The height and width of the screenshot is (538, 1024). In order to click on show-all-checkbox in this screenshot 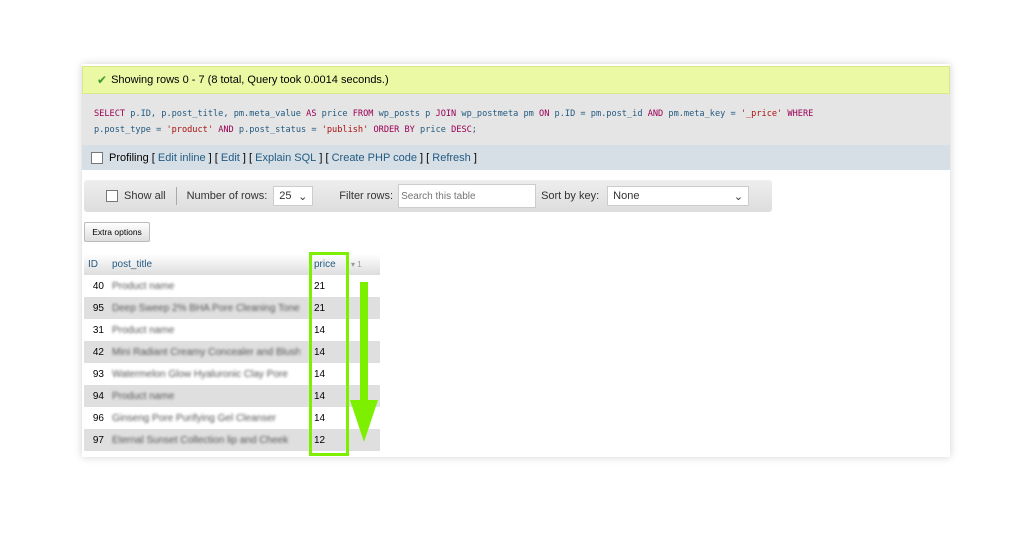, I will do `click(112, 196)`.